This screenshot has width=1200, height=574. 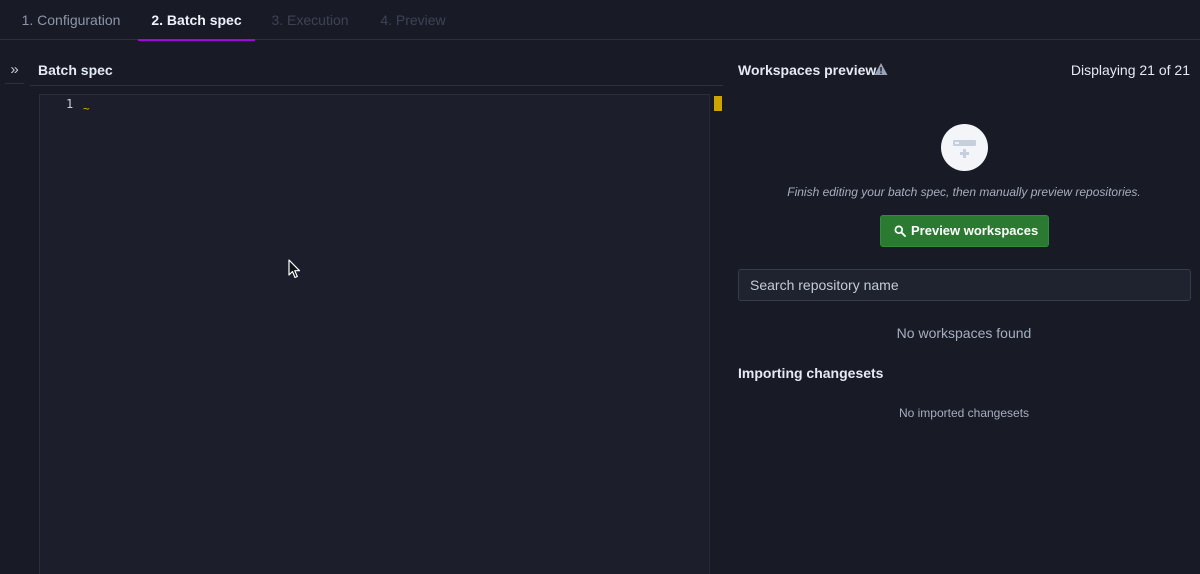 I want to click on error-squiggle: ~, so click(x=86, y=108).